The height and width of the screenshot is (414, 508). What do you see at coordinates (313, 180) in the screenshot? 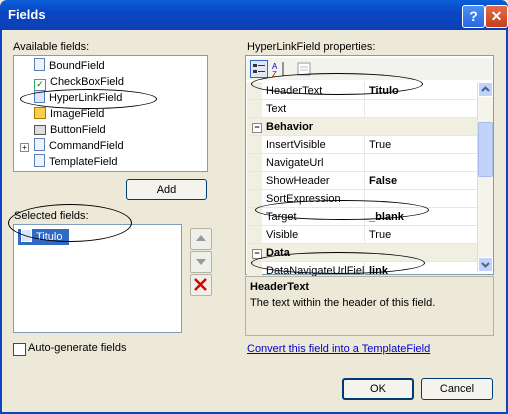
I see `property-name: ShowHeader` at bounding box center [313, 180].